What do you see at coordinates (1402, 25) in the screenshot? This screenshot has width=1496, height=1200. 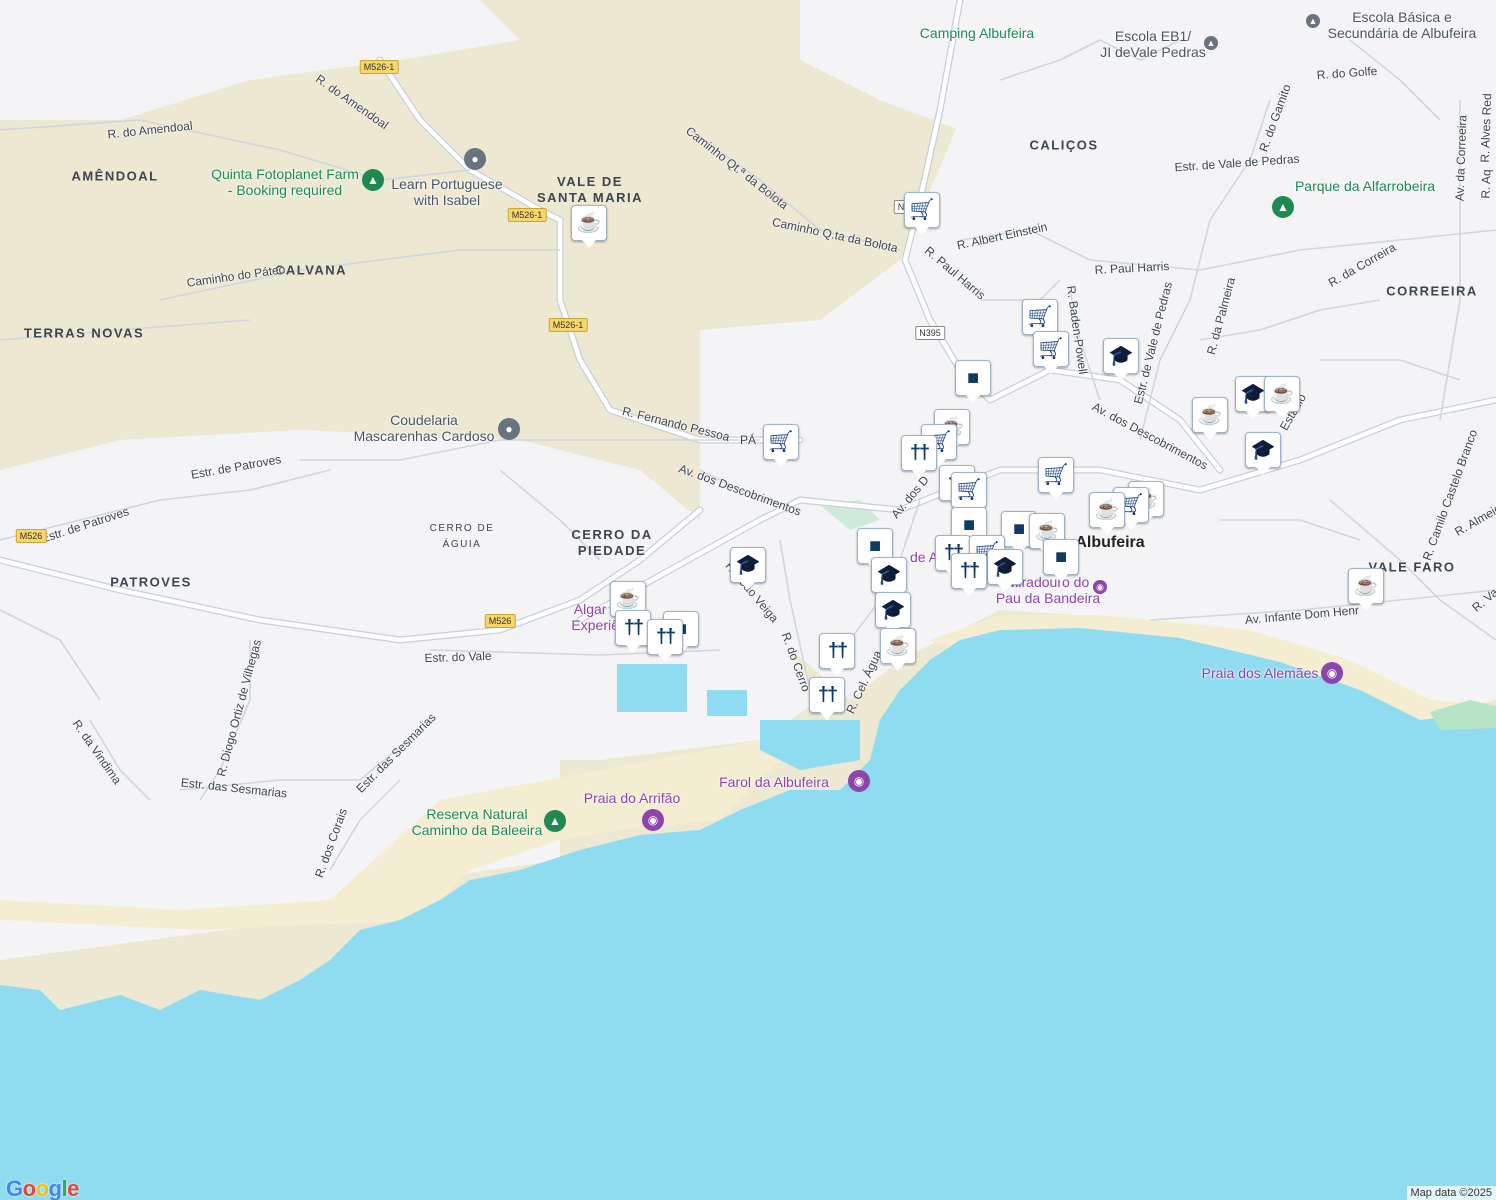 I see `poi-escola-basica: Escola Básica e Secundária de Albufeira` at bounding box center [1402, 25].